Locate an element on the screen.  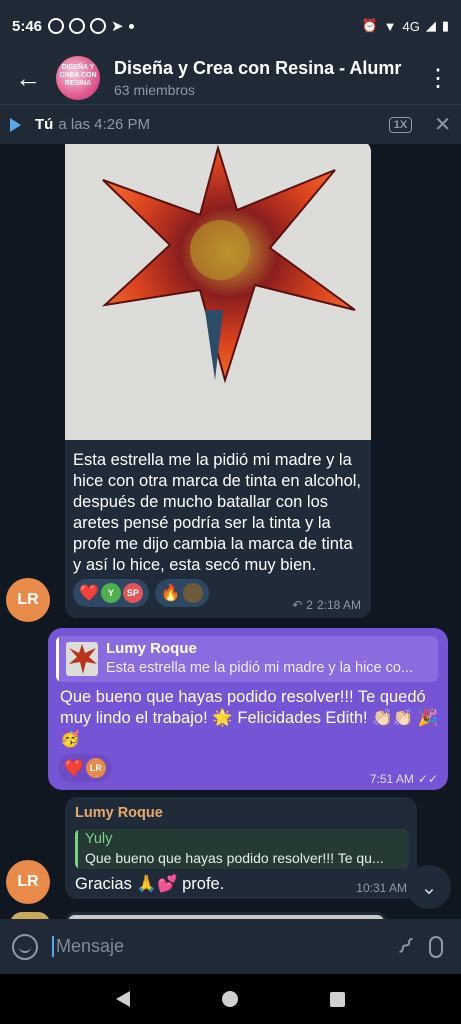
next-message-partial is located at coordinates (226, 915).